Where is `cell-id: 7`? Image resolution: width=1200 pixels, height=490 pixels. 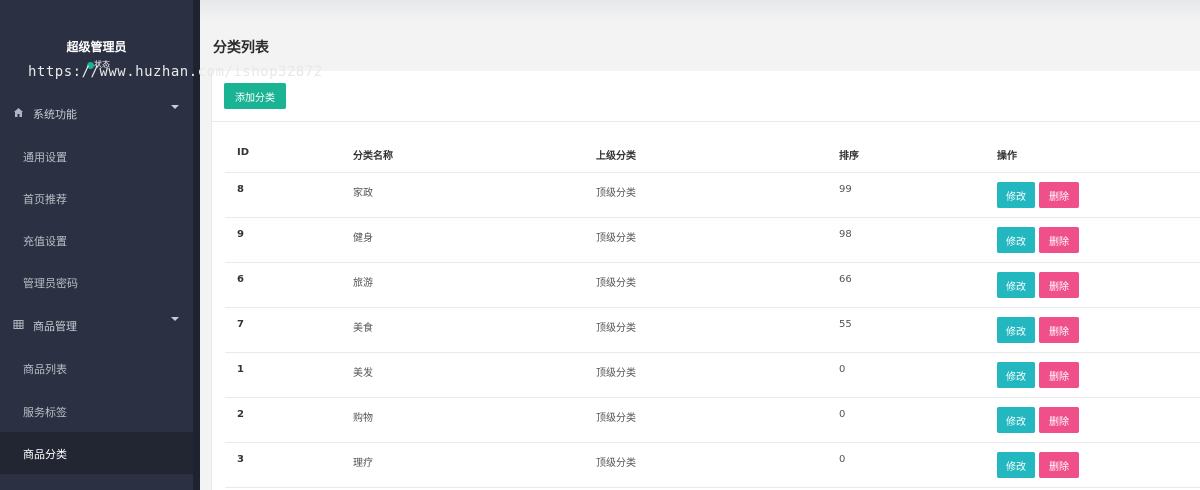 cell-id: 7 is located at coordinates (240, 324).